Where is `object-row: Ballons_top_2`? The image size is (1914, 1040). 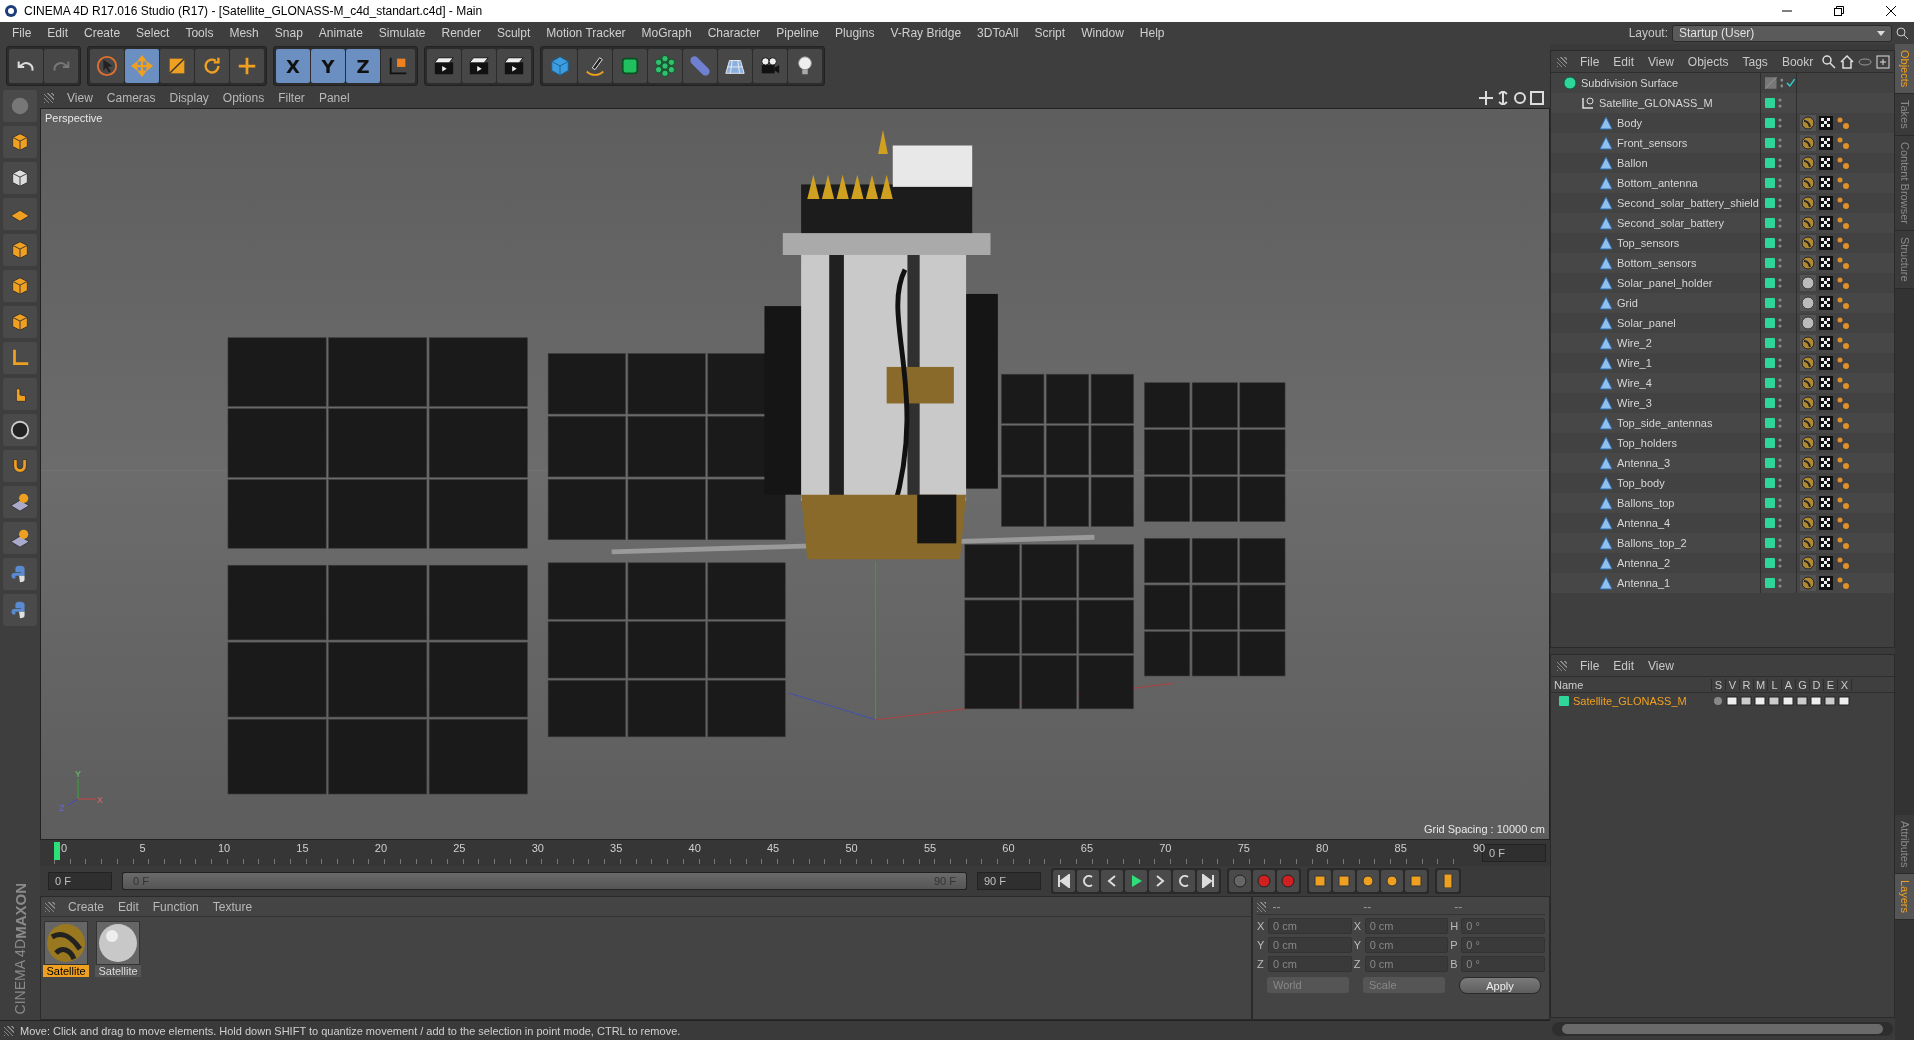
object-row: Ballons_top_2 is located at coordinates (1722, 543).